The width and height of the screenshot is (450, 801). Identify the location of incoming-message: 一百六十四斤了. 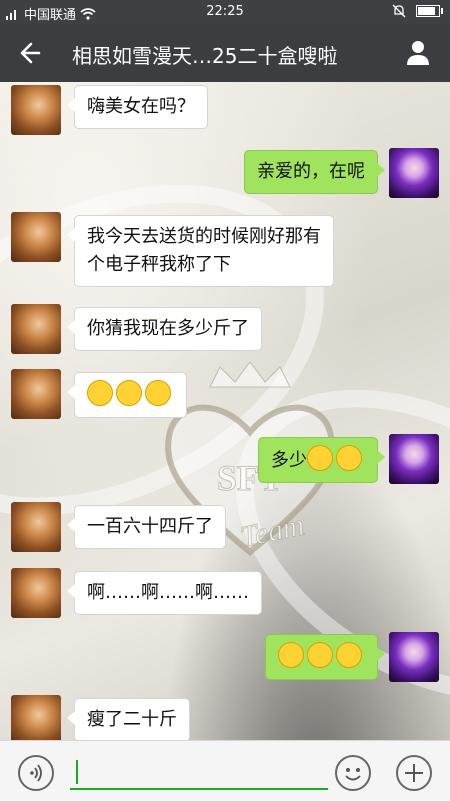
(146, 527).